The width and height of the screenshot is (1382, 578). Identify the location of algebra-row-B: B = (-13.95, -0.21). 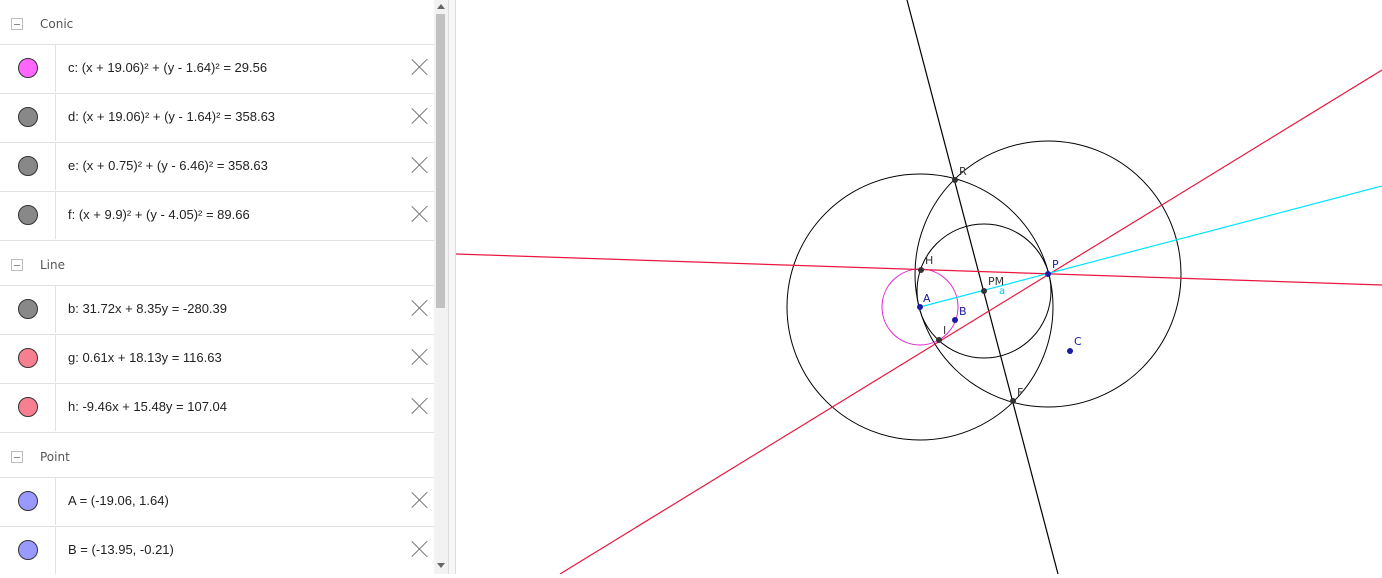
(217, 550).